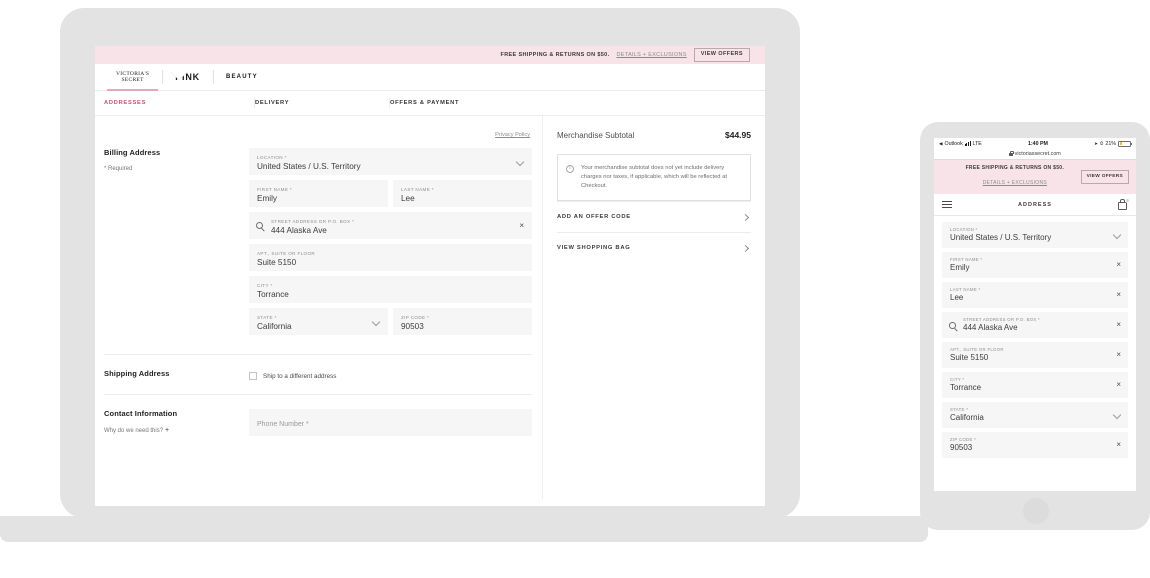 This screenshot has width=1150, height=578. Describe the element at coordinates (651, 55) in the screenshot. I see `promo-details-link: DETAILS + EXCLUSIONS` at that location.